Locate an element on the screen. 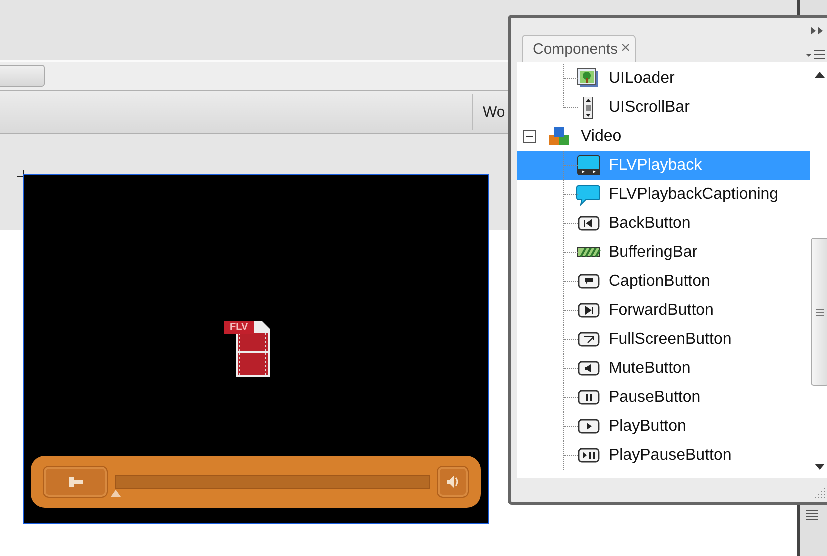 Image resolution: width=827 pixels, height=556 pixels. tree-item: PlayButton is located at coordinates (663, 426).